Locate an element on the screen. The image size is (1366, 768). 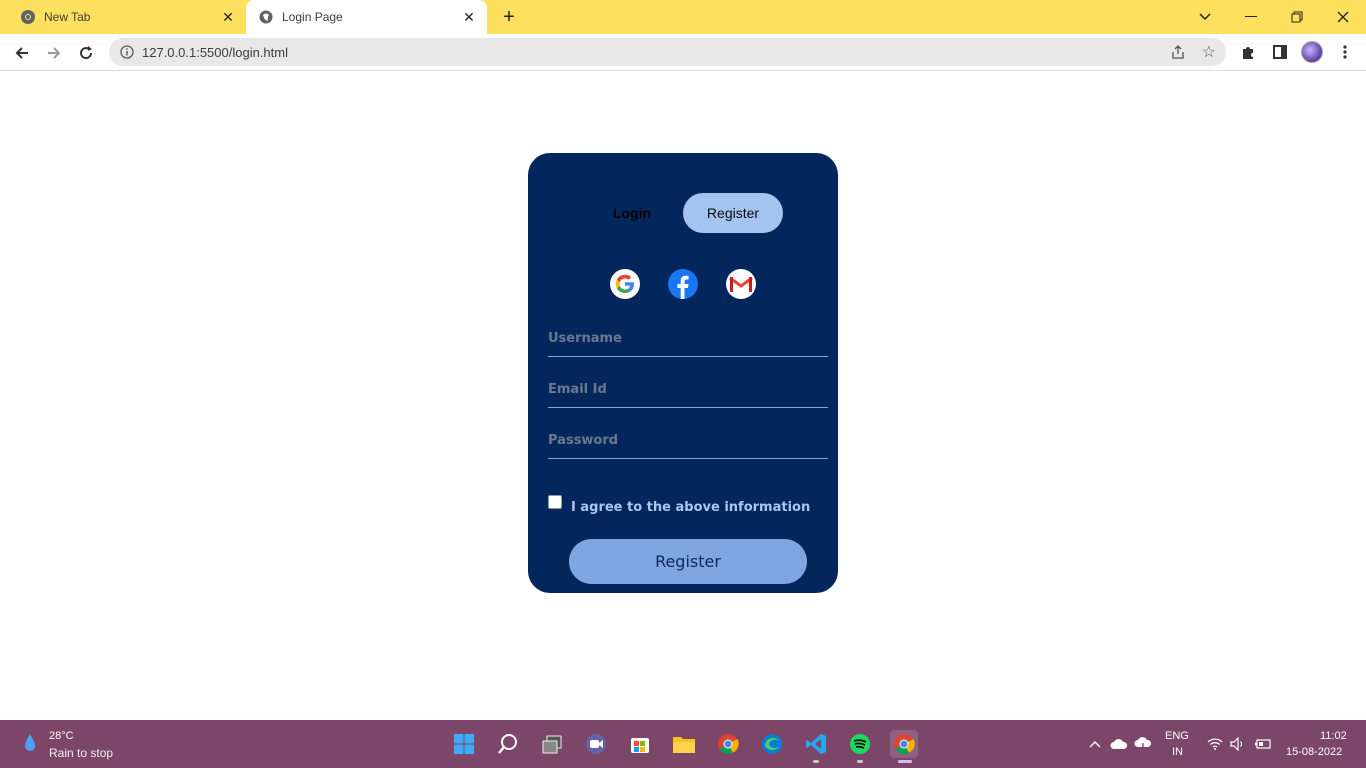
tab-title: New Tab is located at coordinates (67, 17).